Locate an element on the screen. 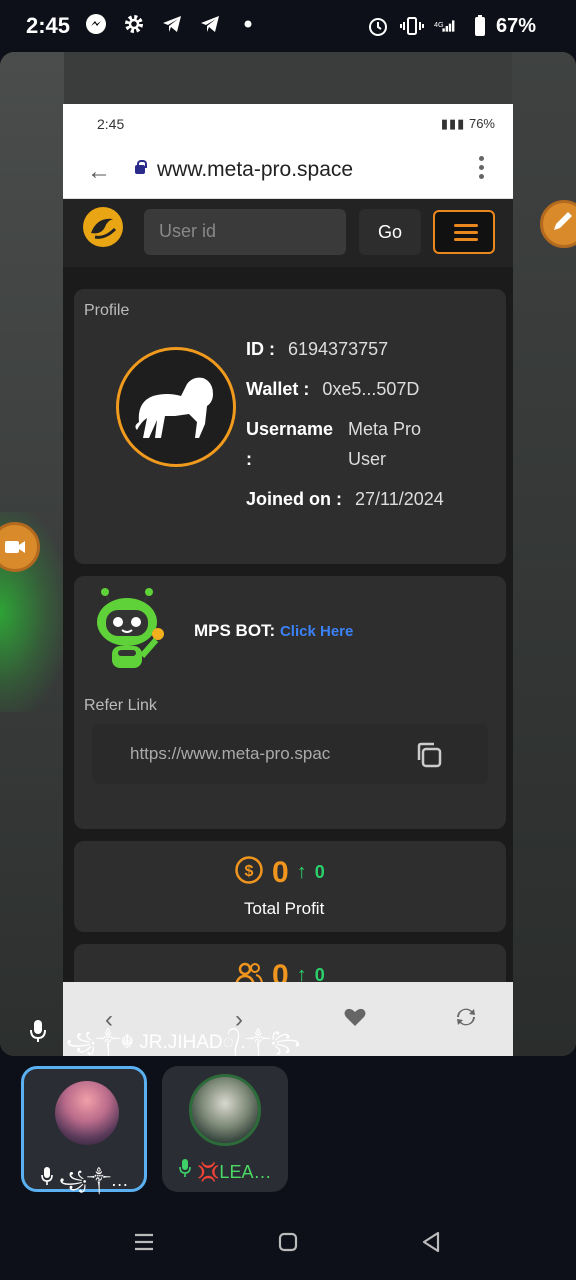  go-button: Go is located at coordinates (390, 232).